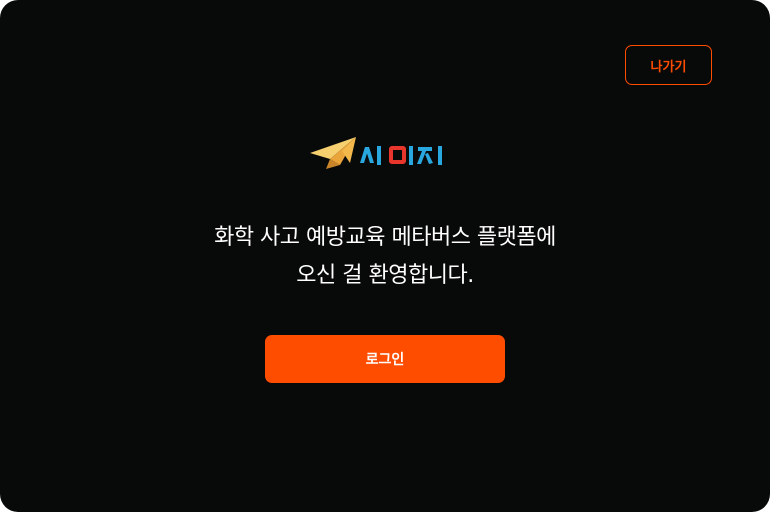 This screenshot has height=512, width=770. I want to click on exit-button: 나가기, so click(668, 65).